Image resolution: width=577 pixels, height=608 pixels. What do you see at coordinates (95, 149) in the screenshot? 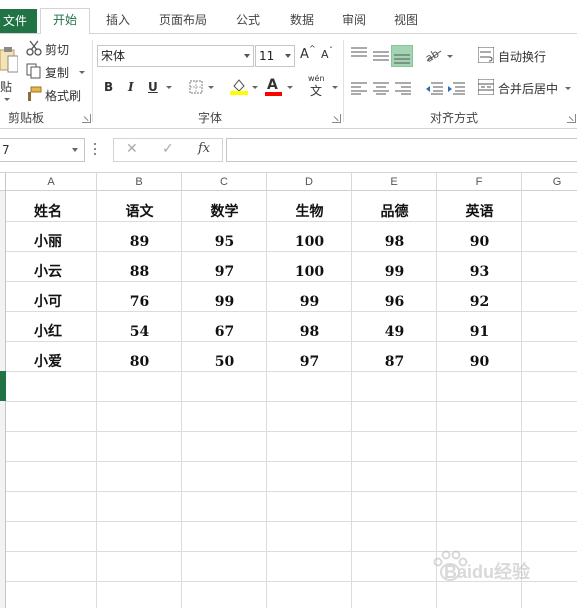
I see `formula-bar-splitter-icon` at bounding box center [95, 149].